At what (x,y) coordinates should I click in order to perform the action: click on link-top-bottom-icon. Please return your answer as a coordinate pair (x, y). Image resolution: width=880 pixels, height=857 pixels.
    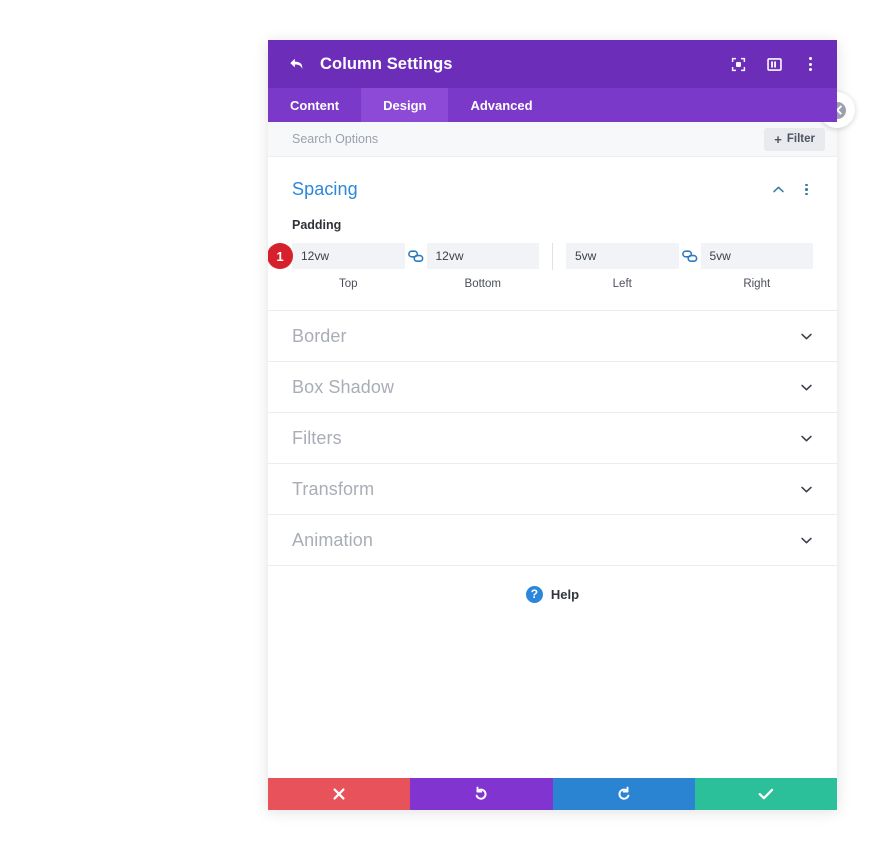
    Looking at the image, I should click on (416, 256).